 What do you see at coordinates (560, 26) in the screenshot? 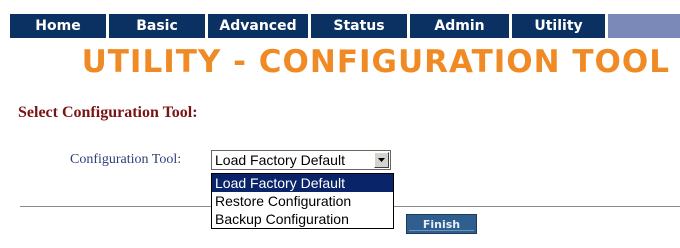
I see `nav-tab-utility: Utility` at bounding box center [560, 26].